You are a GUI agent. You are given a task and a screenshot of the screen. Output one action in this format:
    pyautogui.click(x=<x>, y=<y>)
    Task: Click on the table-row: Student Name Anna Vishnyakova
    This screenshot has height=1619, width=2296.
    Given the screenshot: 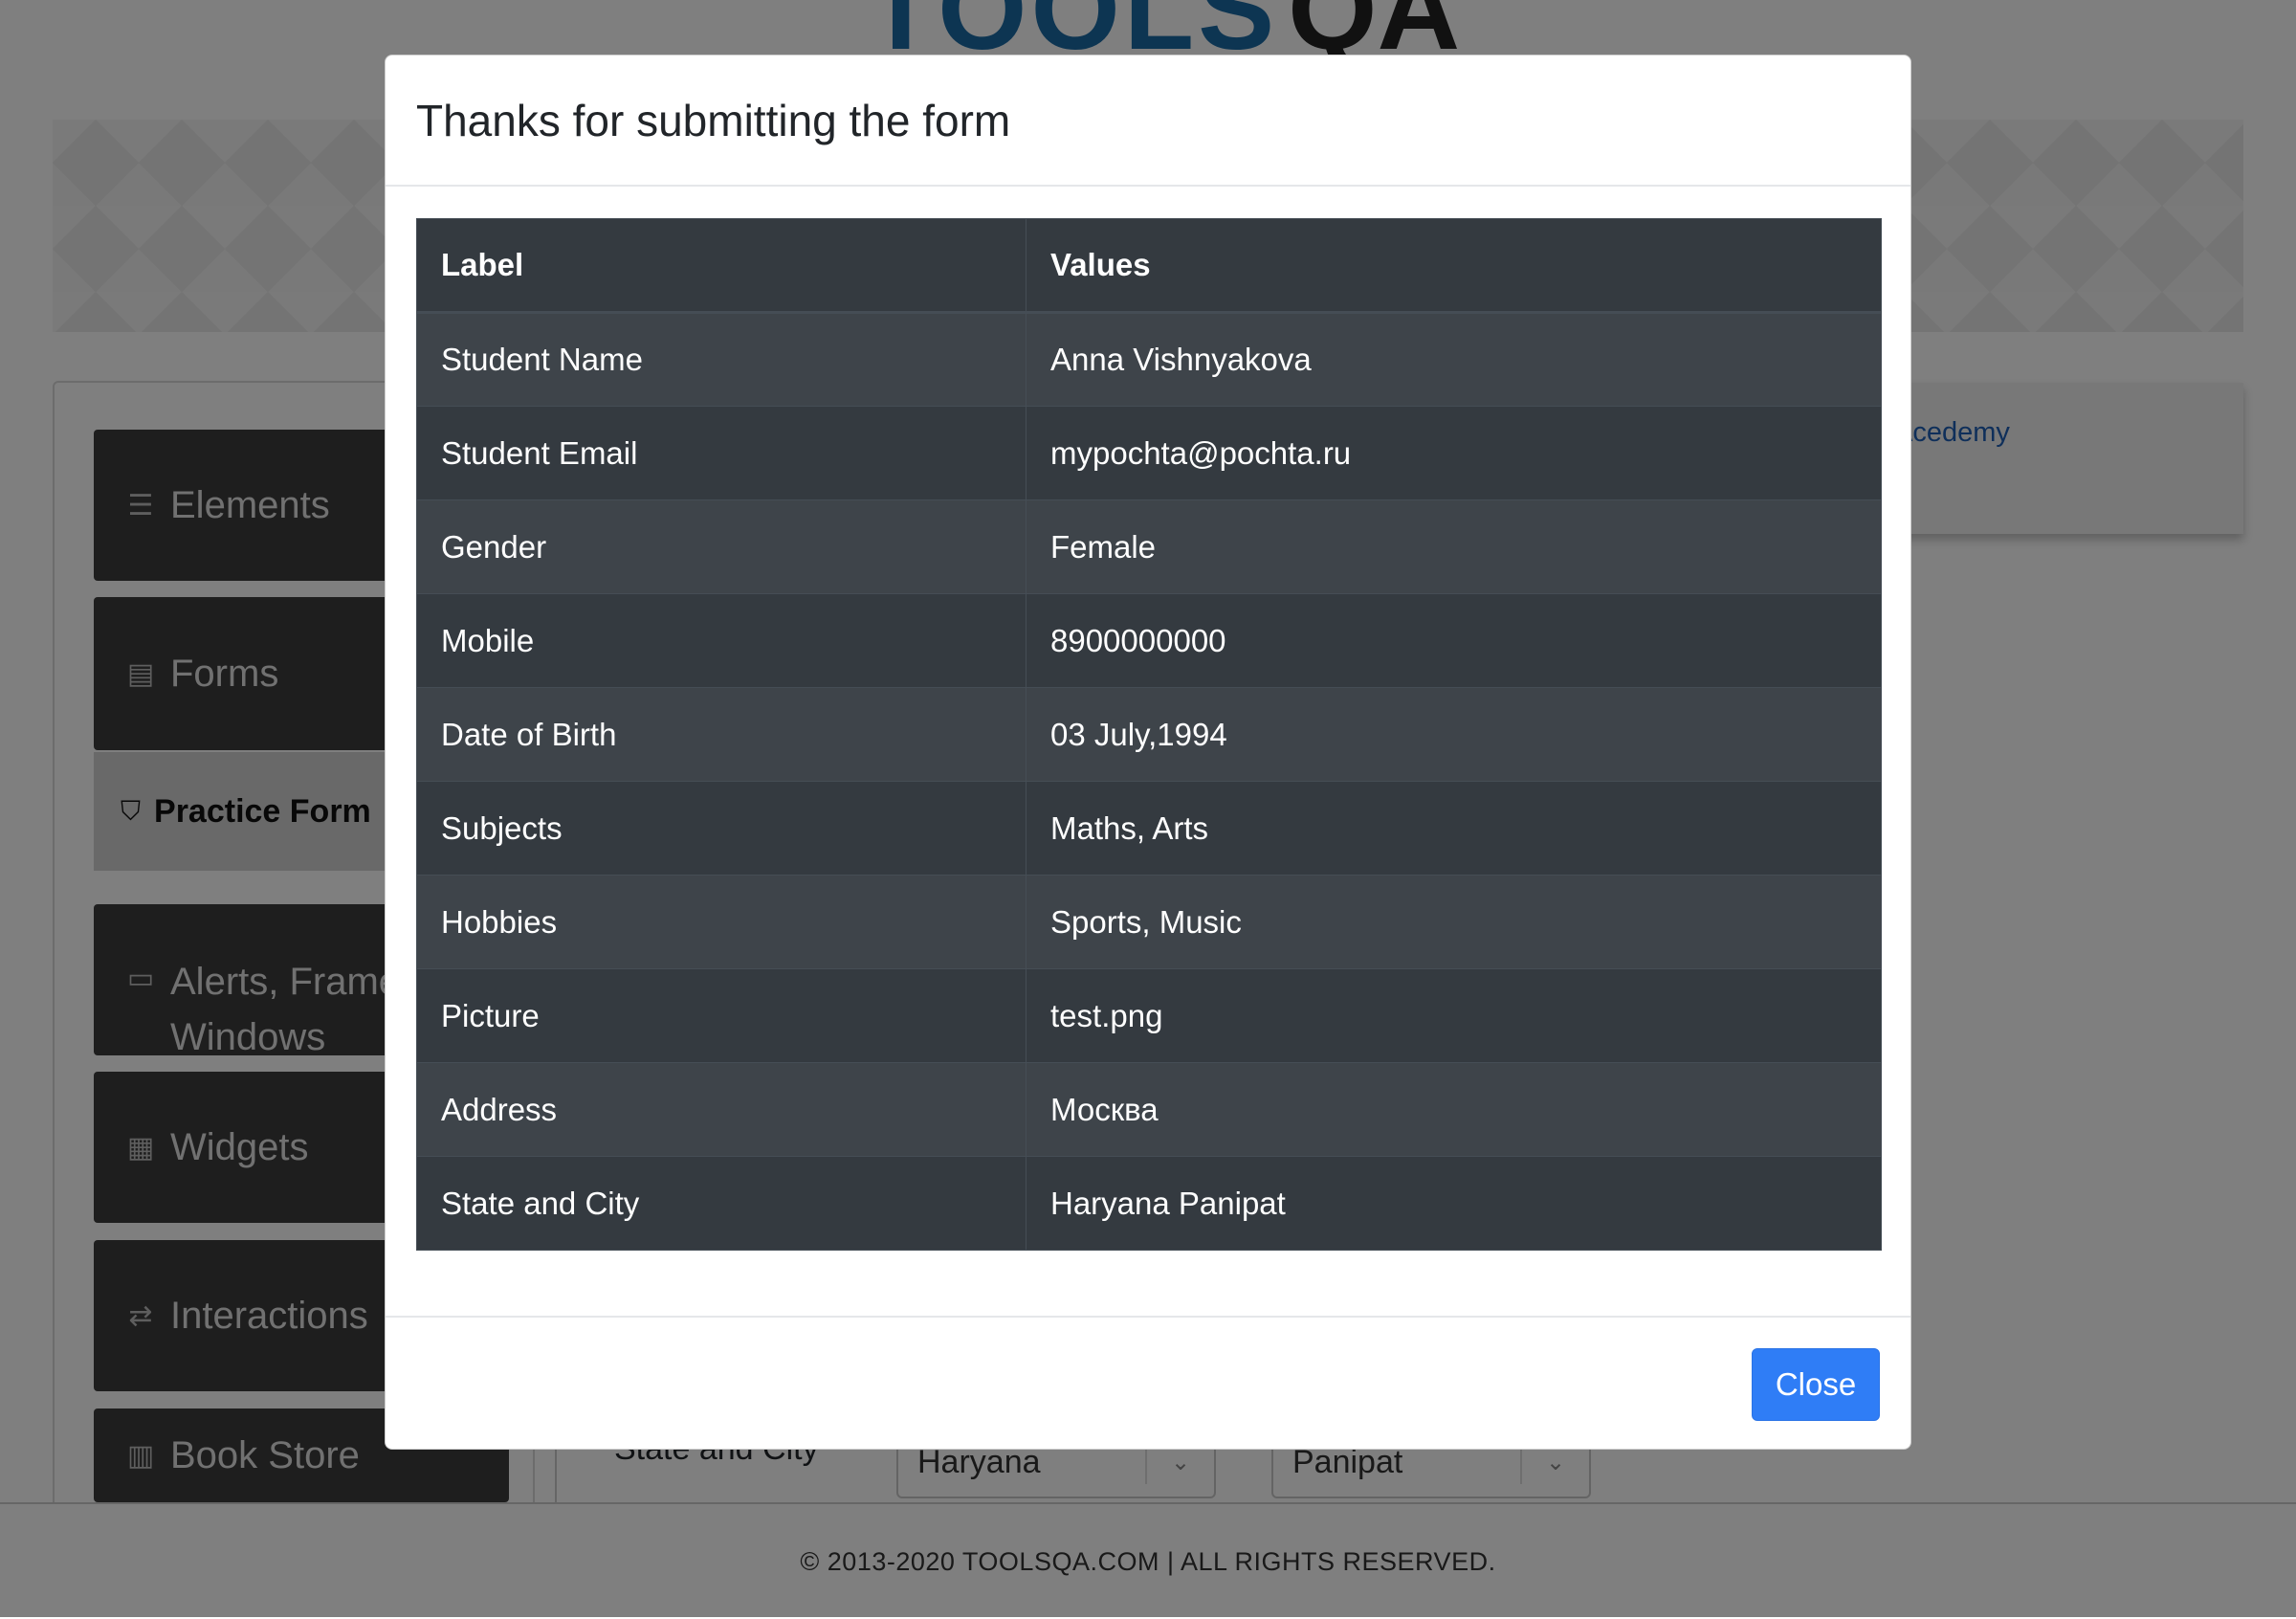 What is the action you would take?
    pyautogui.click(x=1149, y=359)
    